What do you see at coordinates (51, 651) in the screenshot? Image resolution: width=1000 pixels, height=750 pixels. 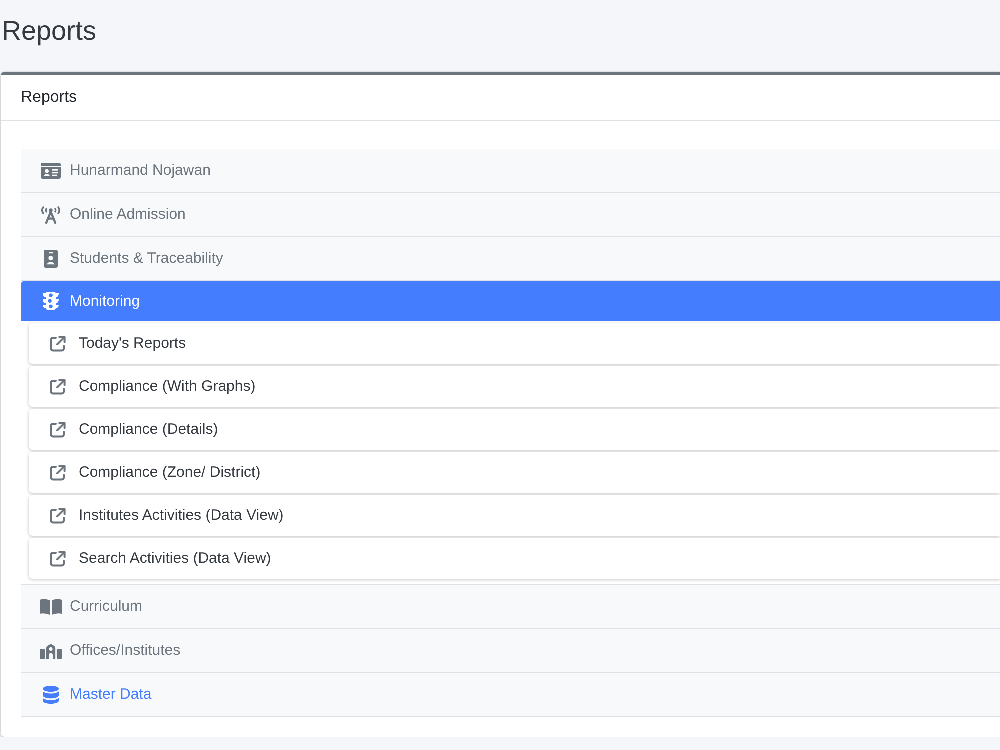 I see `school-building-icon` at bounding box center [51, 651].